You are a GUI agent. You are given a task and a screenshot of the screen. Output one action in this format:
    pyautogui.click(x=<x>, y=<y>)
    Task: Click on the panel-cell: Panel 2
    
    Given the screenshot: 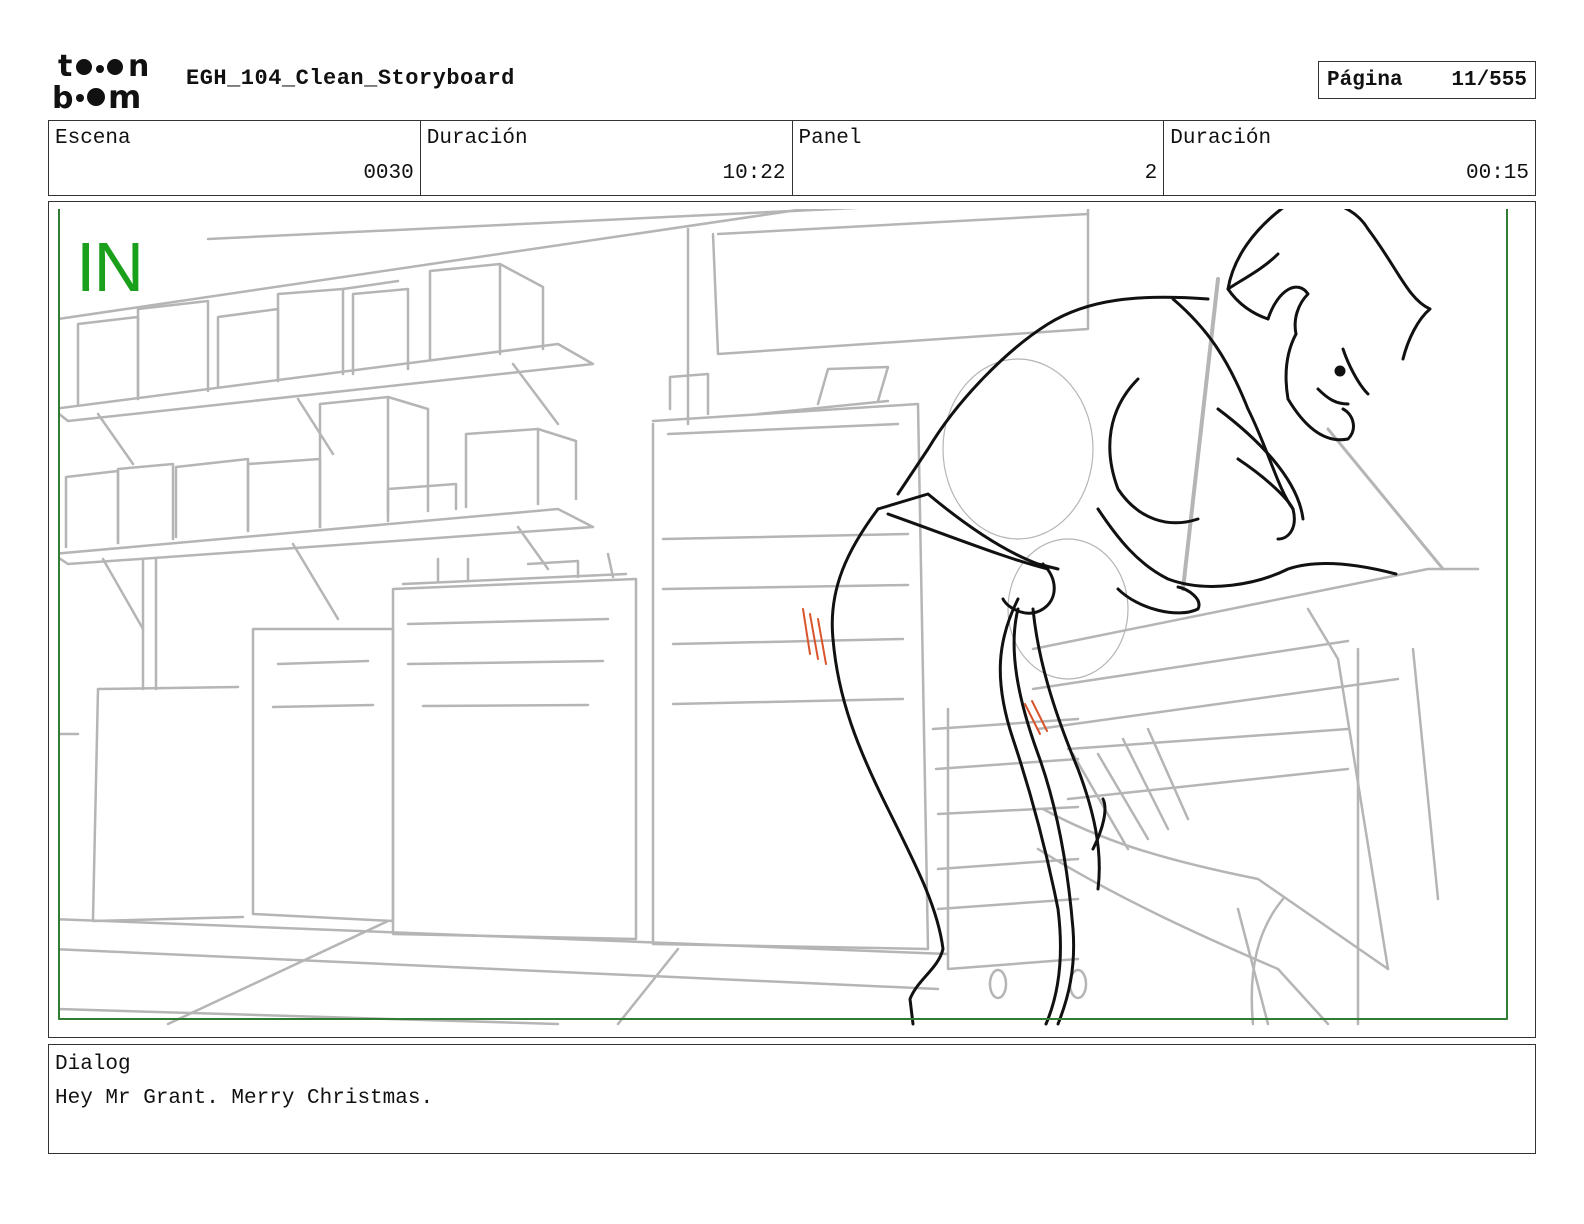 What is the action you would take?
    pyautogui.click(x=979, y=158)
    